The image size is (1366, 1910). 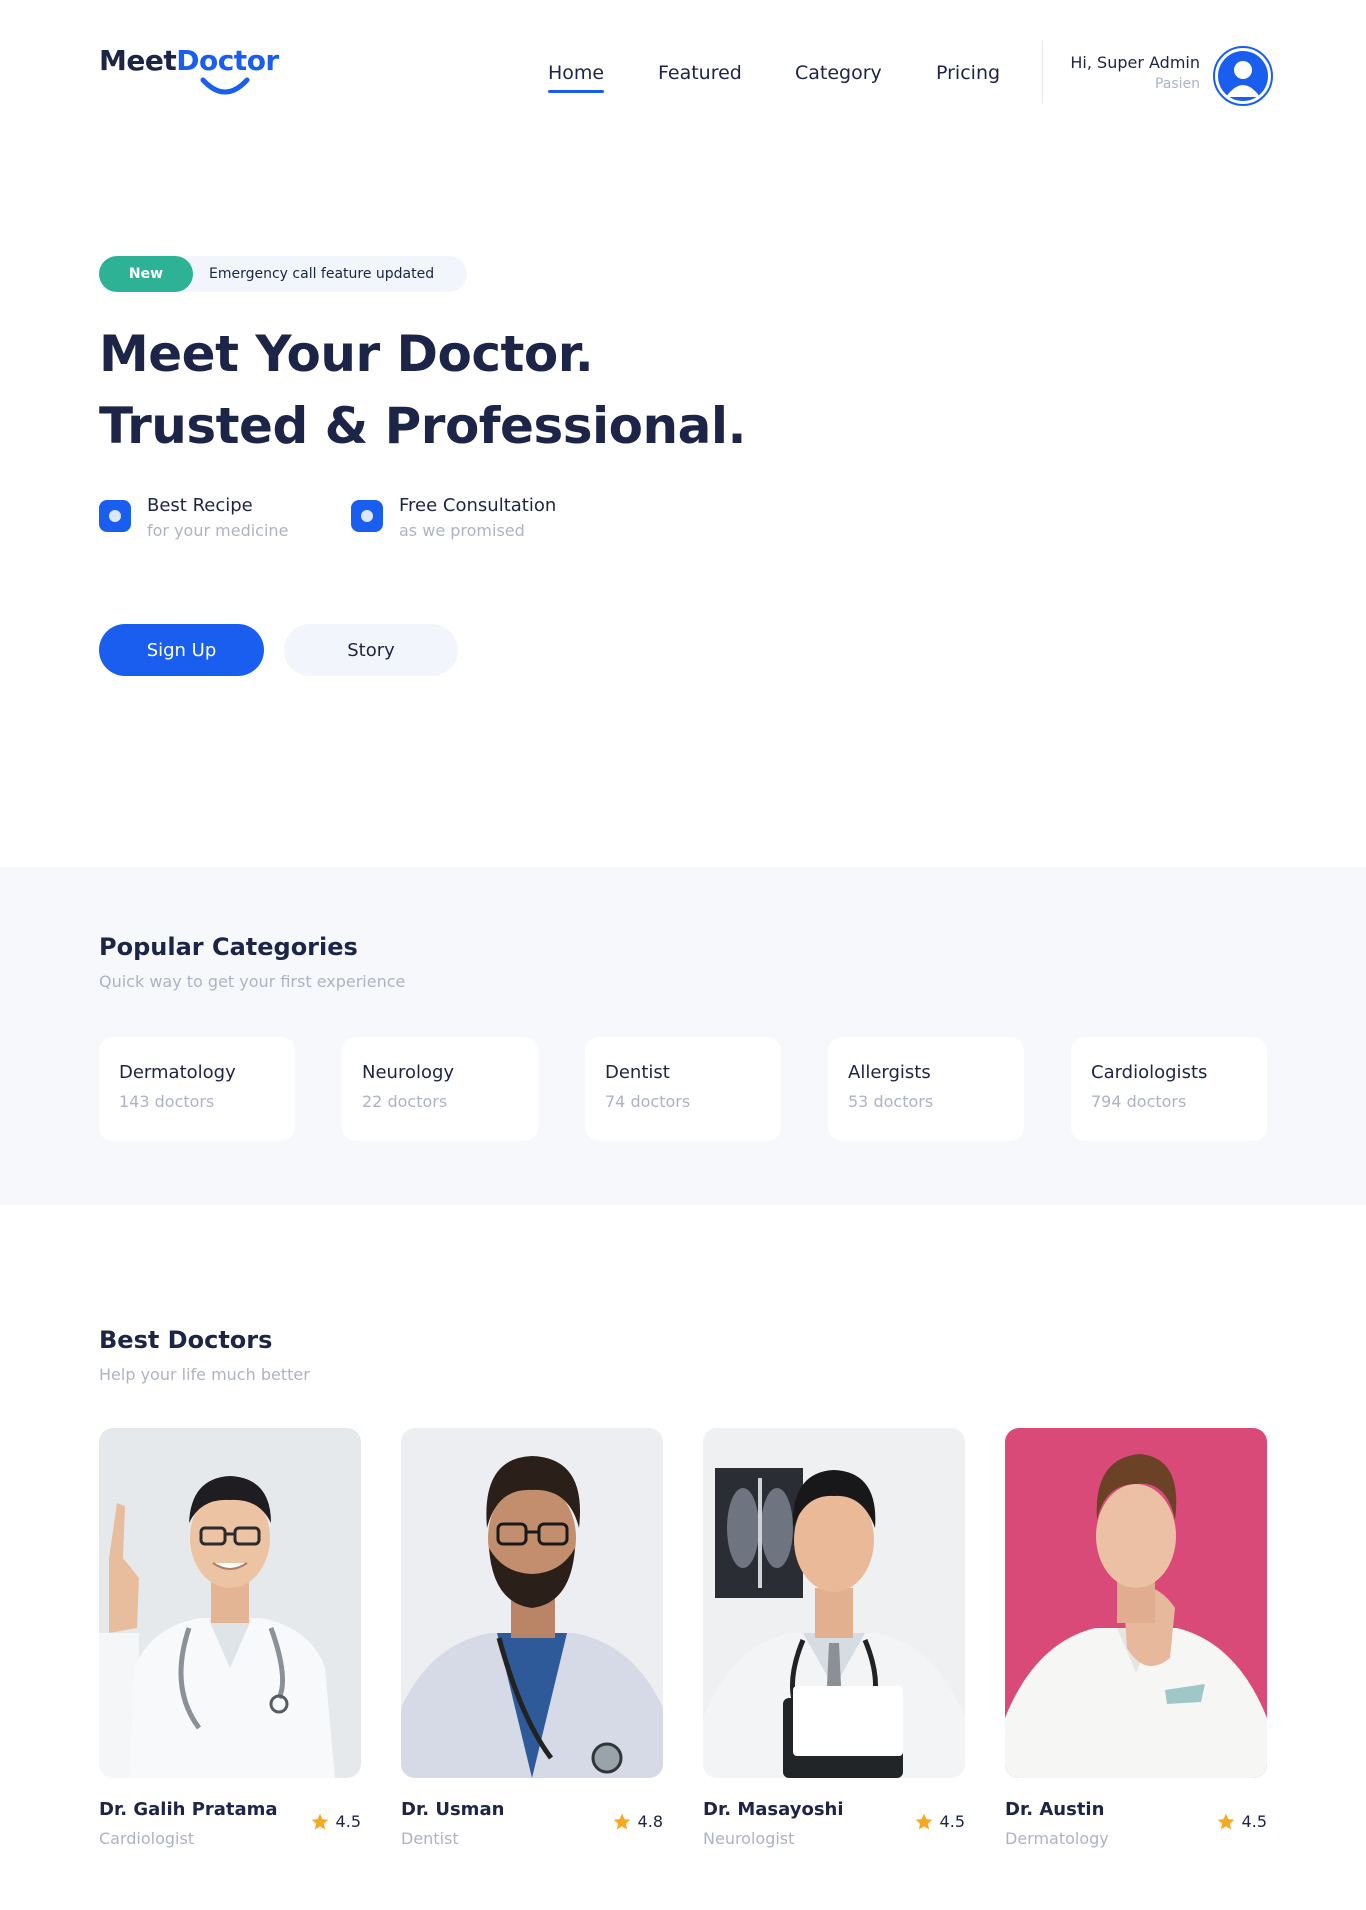 What do you see at coordinates (408, 1072) in the screenshot?
I see `category-name: Neurology` at bounding box center [408, 1072].